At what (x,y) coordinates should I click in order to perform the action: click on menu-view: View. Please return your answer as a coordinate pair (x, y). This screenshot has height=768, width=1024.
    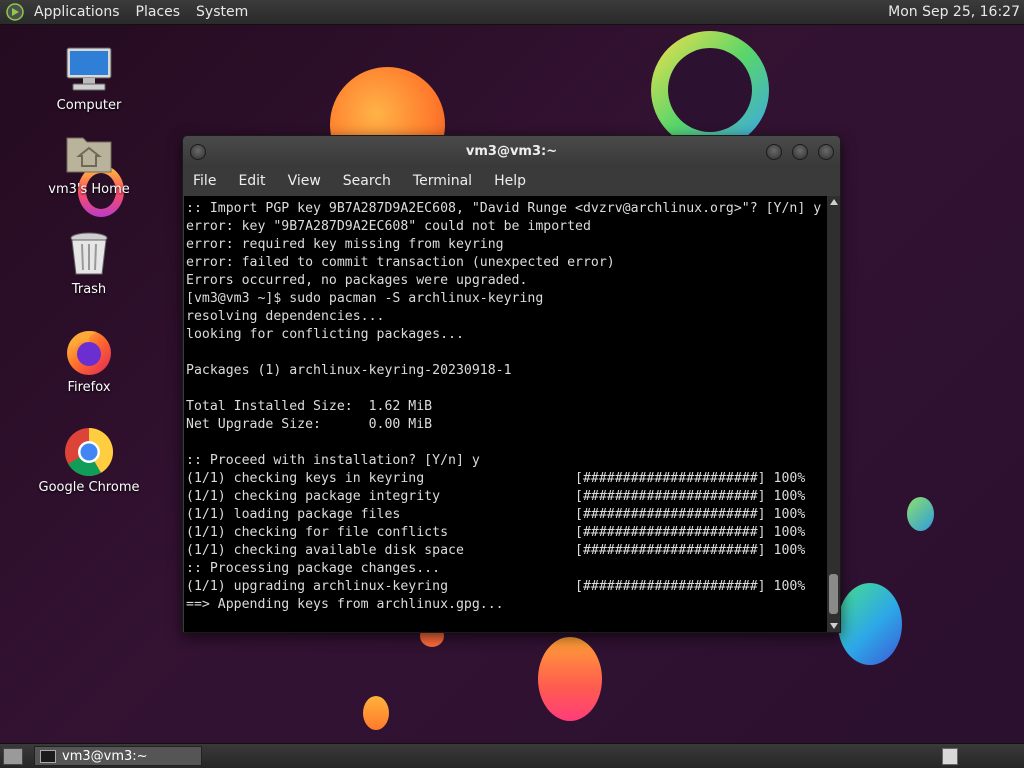
    Looking at the image, I should click on (305, 181).